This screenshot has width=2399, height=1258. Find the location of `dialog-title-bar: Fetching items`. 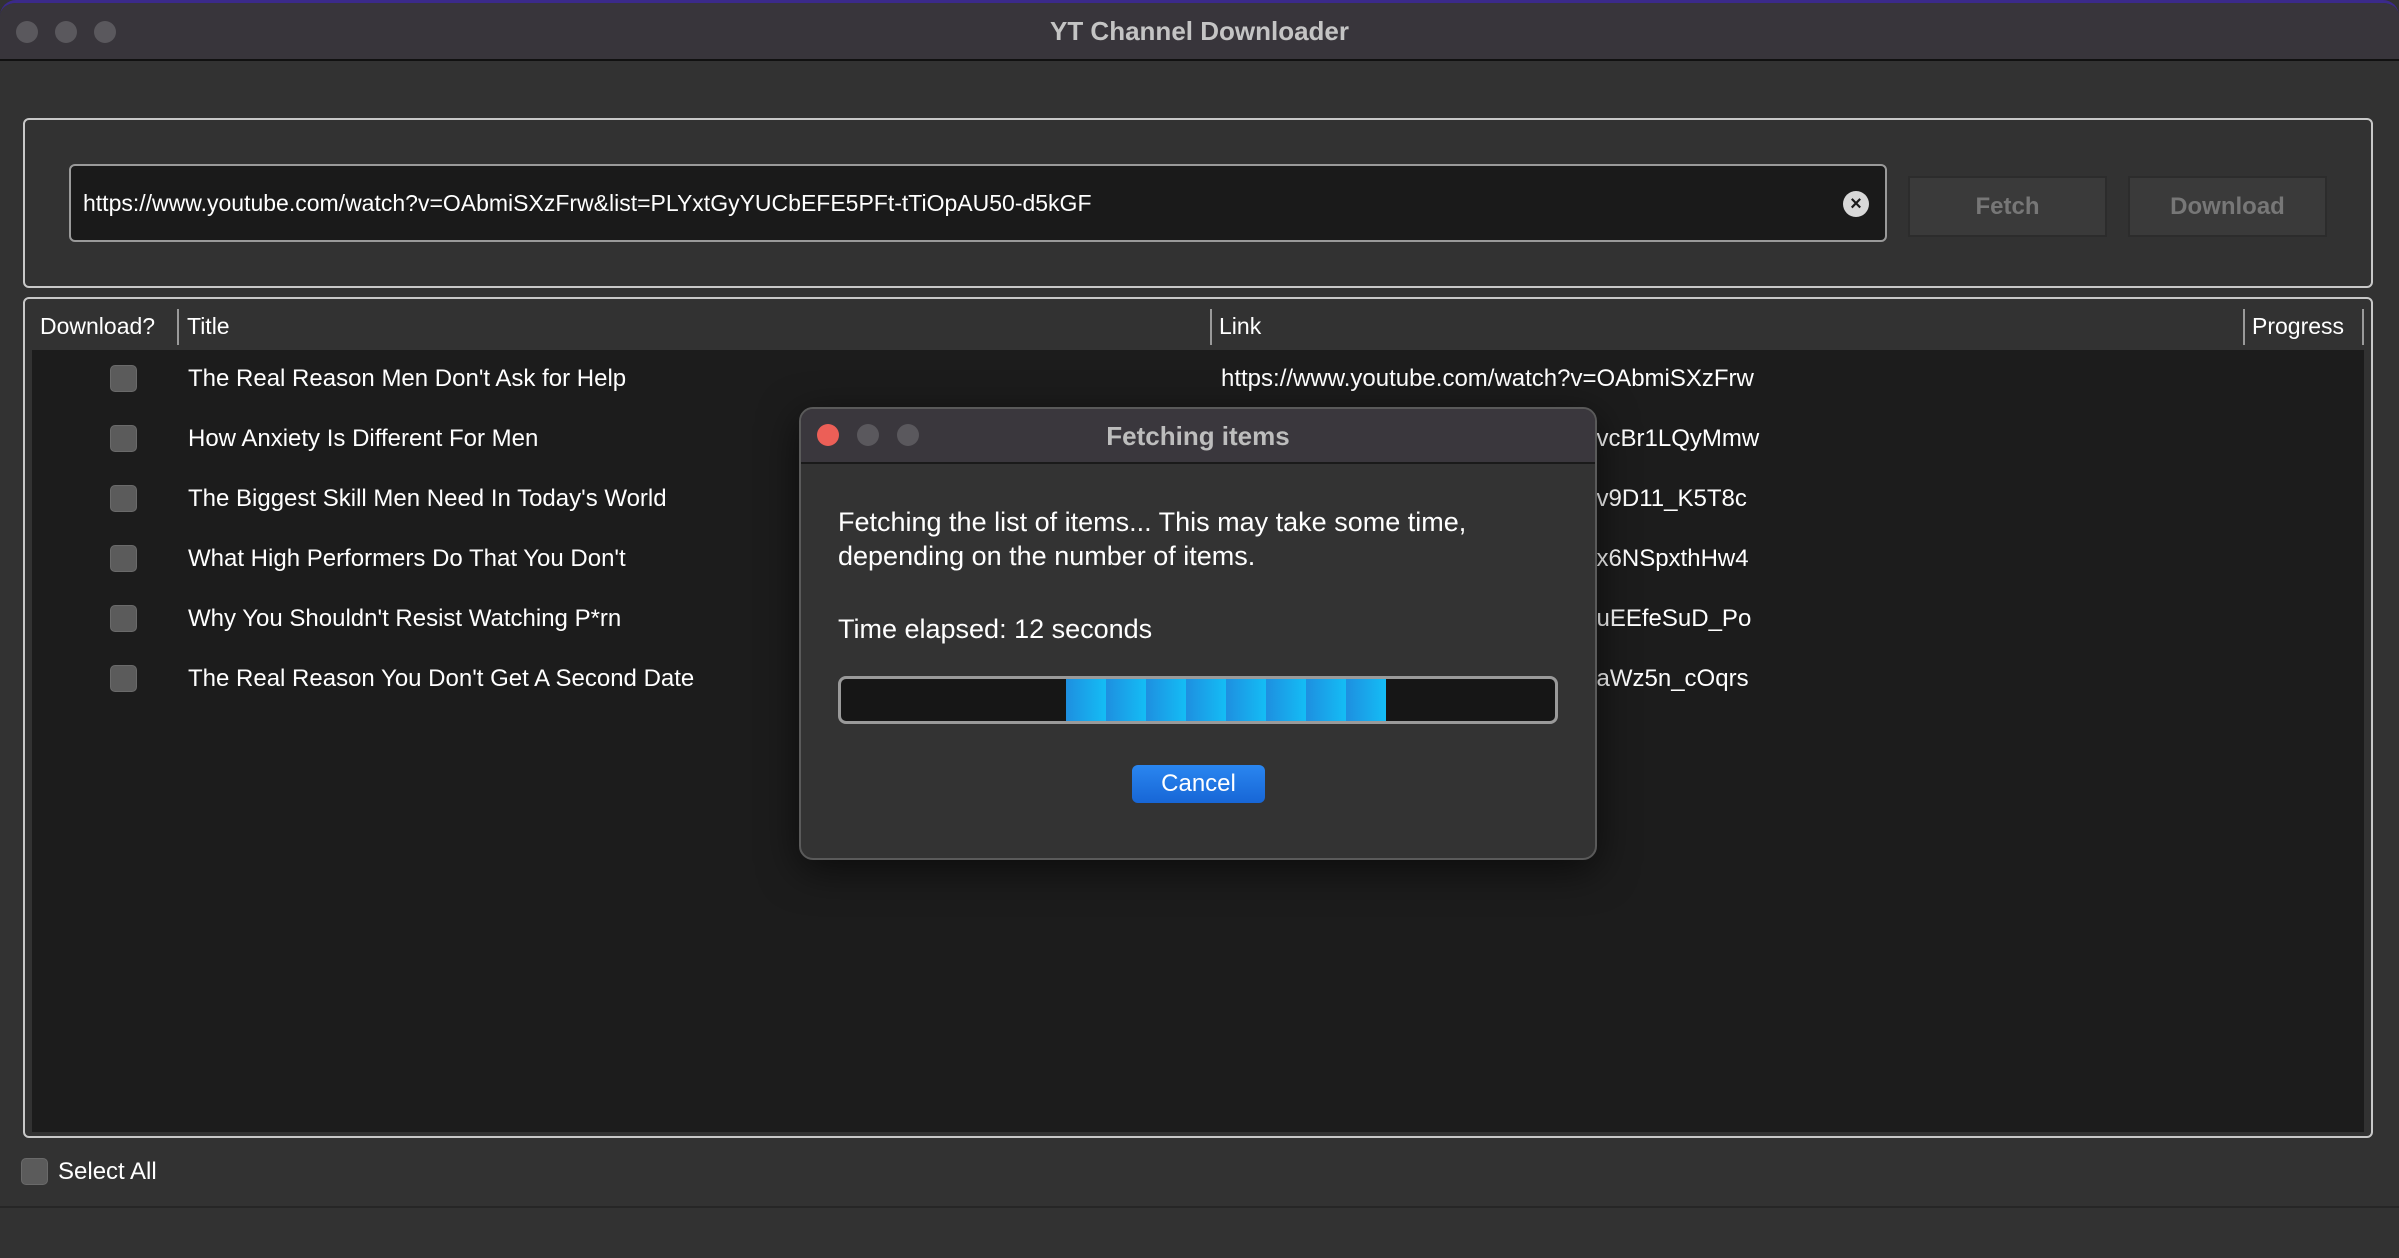

dialog-title-bar: Fetching items is located at coordinates (1198, 436).